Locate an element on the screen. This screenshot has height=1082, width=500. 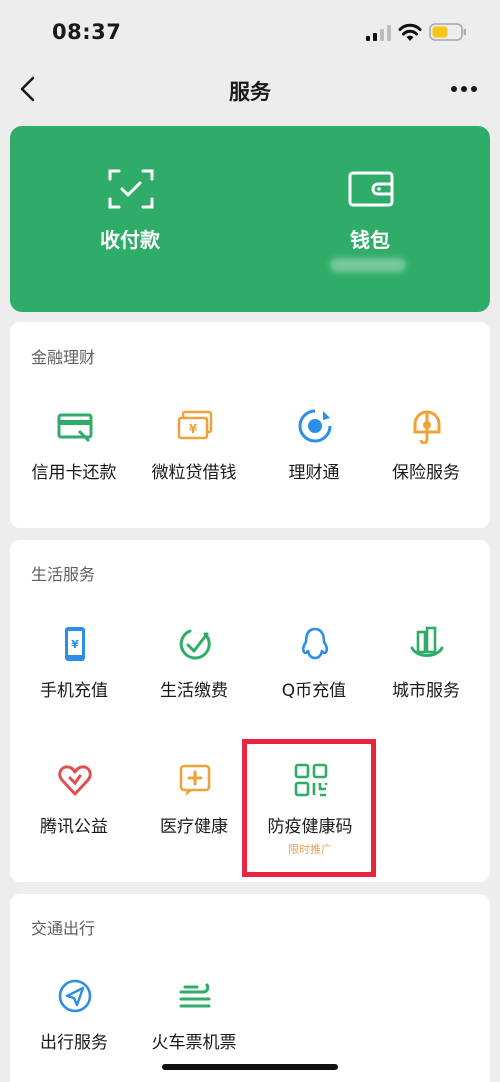
wifi-icon is located at coordinates (410, 32).